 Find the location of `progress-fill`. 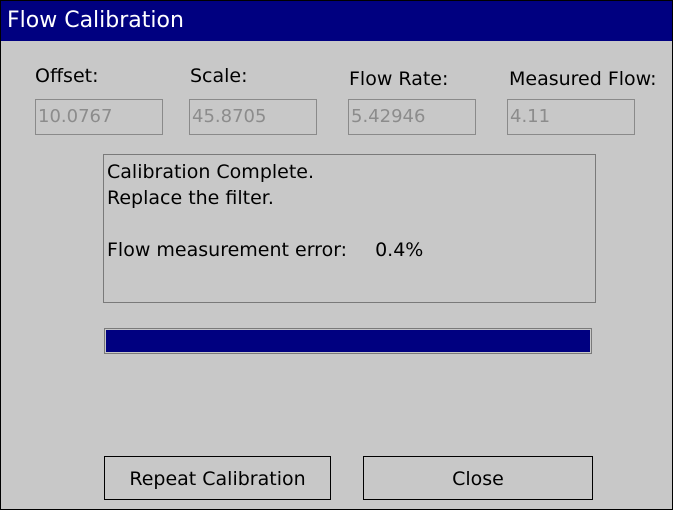

progress-fill is located at coordinates (348, 341).